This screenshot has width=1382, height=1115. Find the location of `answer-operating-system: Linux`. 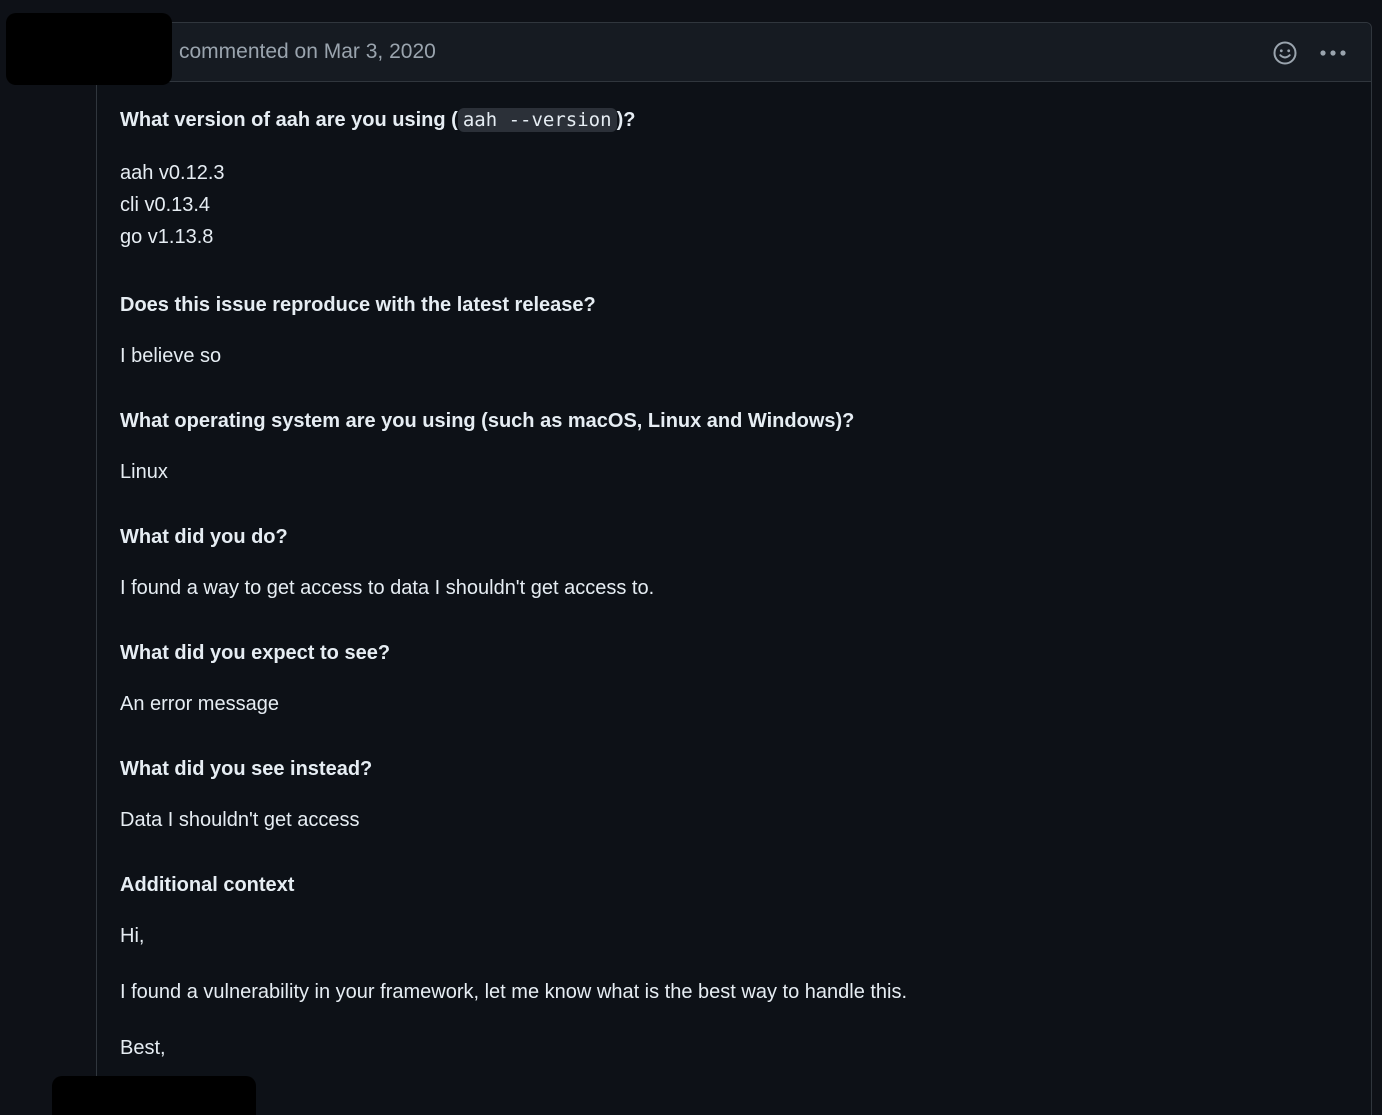

answer-operating-system: Linux is located at coordinates (144, 472).